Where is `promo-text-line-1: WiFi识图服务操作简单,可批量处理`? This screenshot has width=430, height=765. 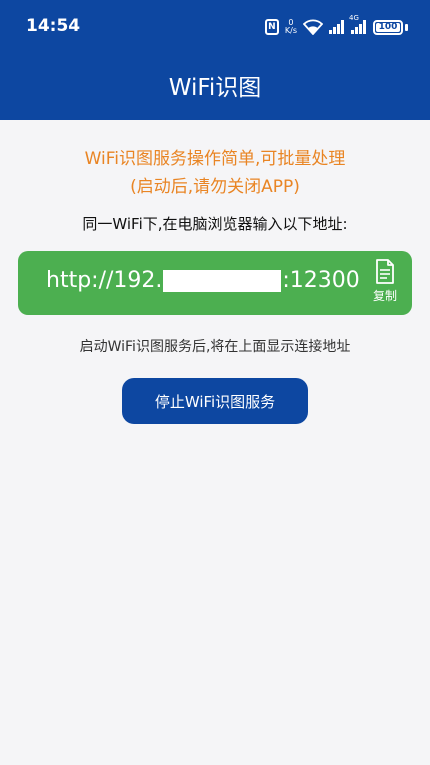
promo-text-line-1: WiFi识图服务操作简单,可批量处理 is located at coordinates (215, 159).